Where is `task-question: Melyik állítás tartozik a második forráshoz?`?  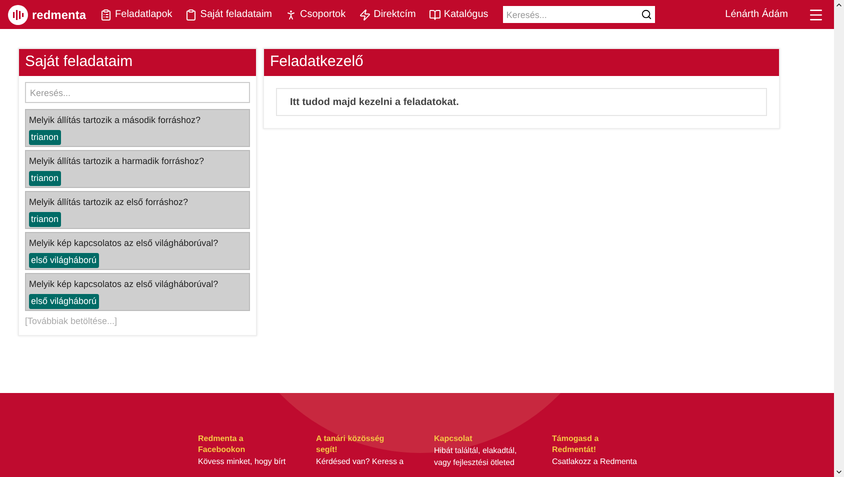
task-question: Melyik állítás tartozik a második forráshoz? is located at coordinates (115, 120).